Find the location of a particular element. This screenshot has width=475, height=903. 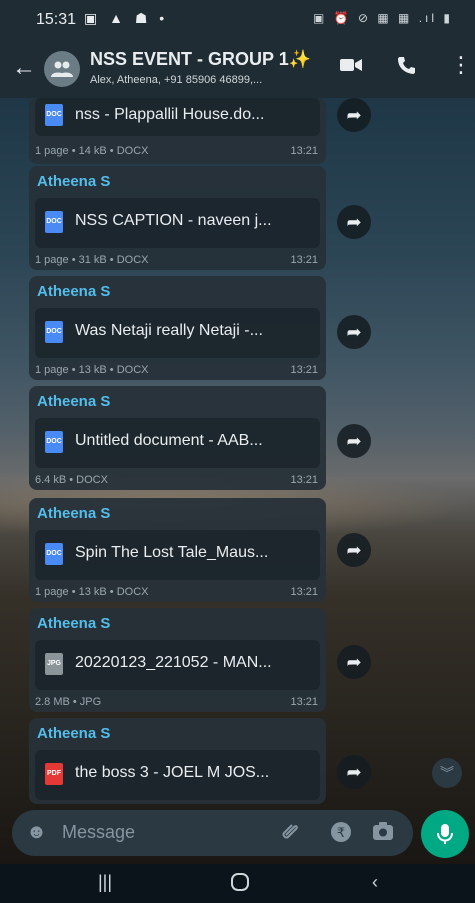

video-call-icon is located at coordinates (351, 67).